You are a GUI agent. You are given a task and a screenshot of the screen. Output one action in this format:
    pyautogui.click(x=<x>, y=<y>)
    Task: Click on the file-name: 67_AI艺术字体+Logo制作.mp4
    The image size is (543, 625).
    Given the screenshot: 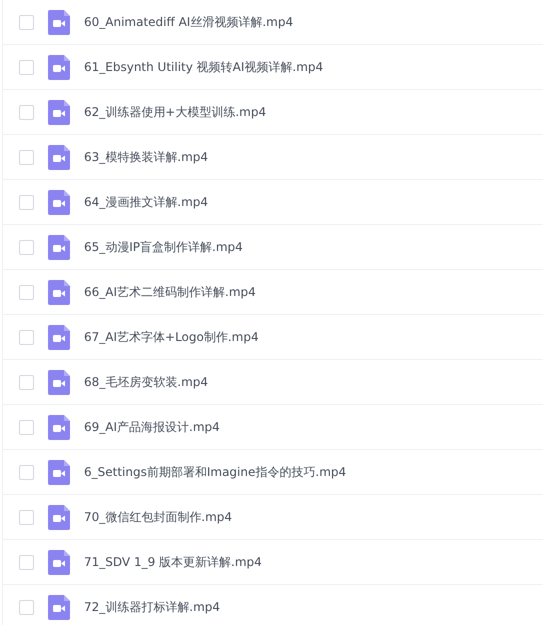 What is the action you would take?
    pyautogui.click(x=171, y=337)
    